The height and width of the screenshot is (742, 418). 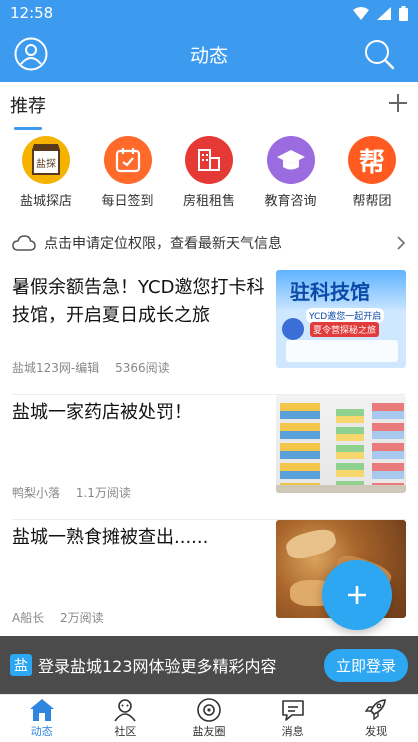 What do you see at coordinates (209, 710) in the screenshot?
I see `friends-circle-icon` at bounding box center [209, 710].